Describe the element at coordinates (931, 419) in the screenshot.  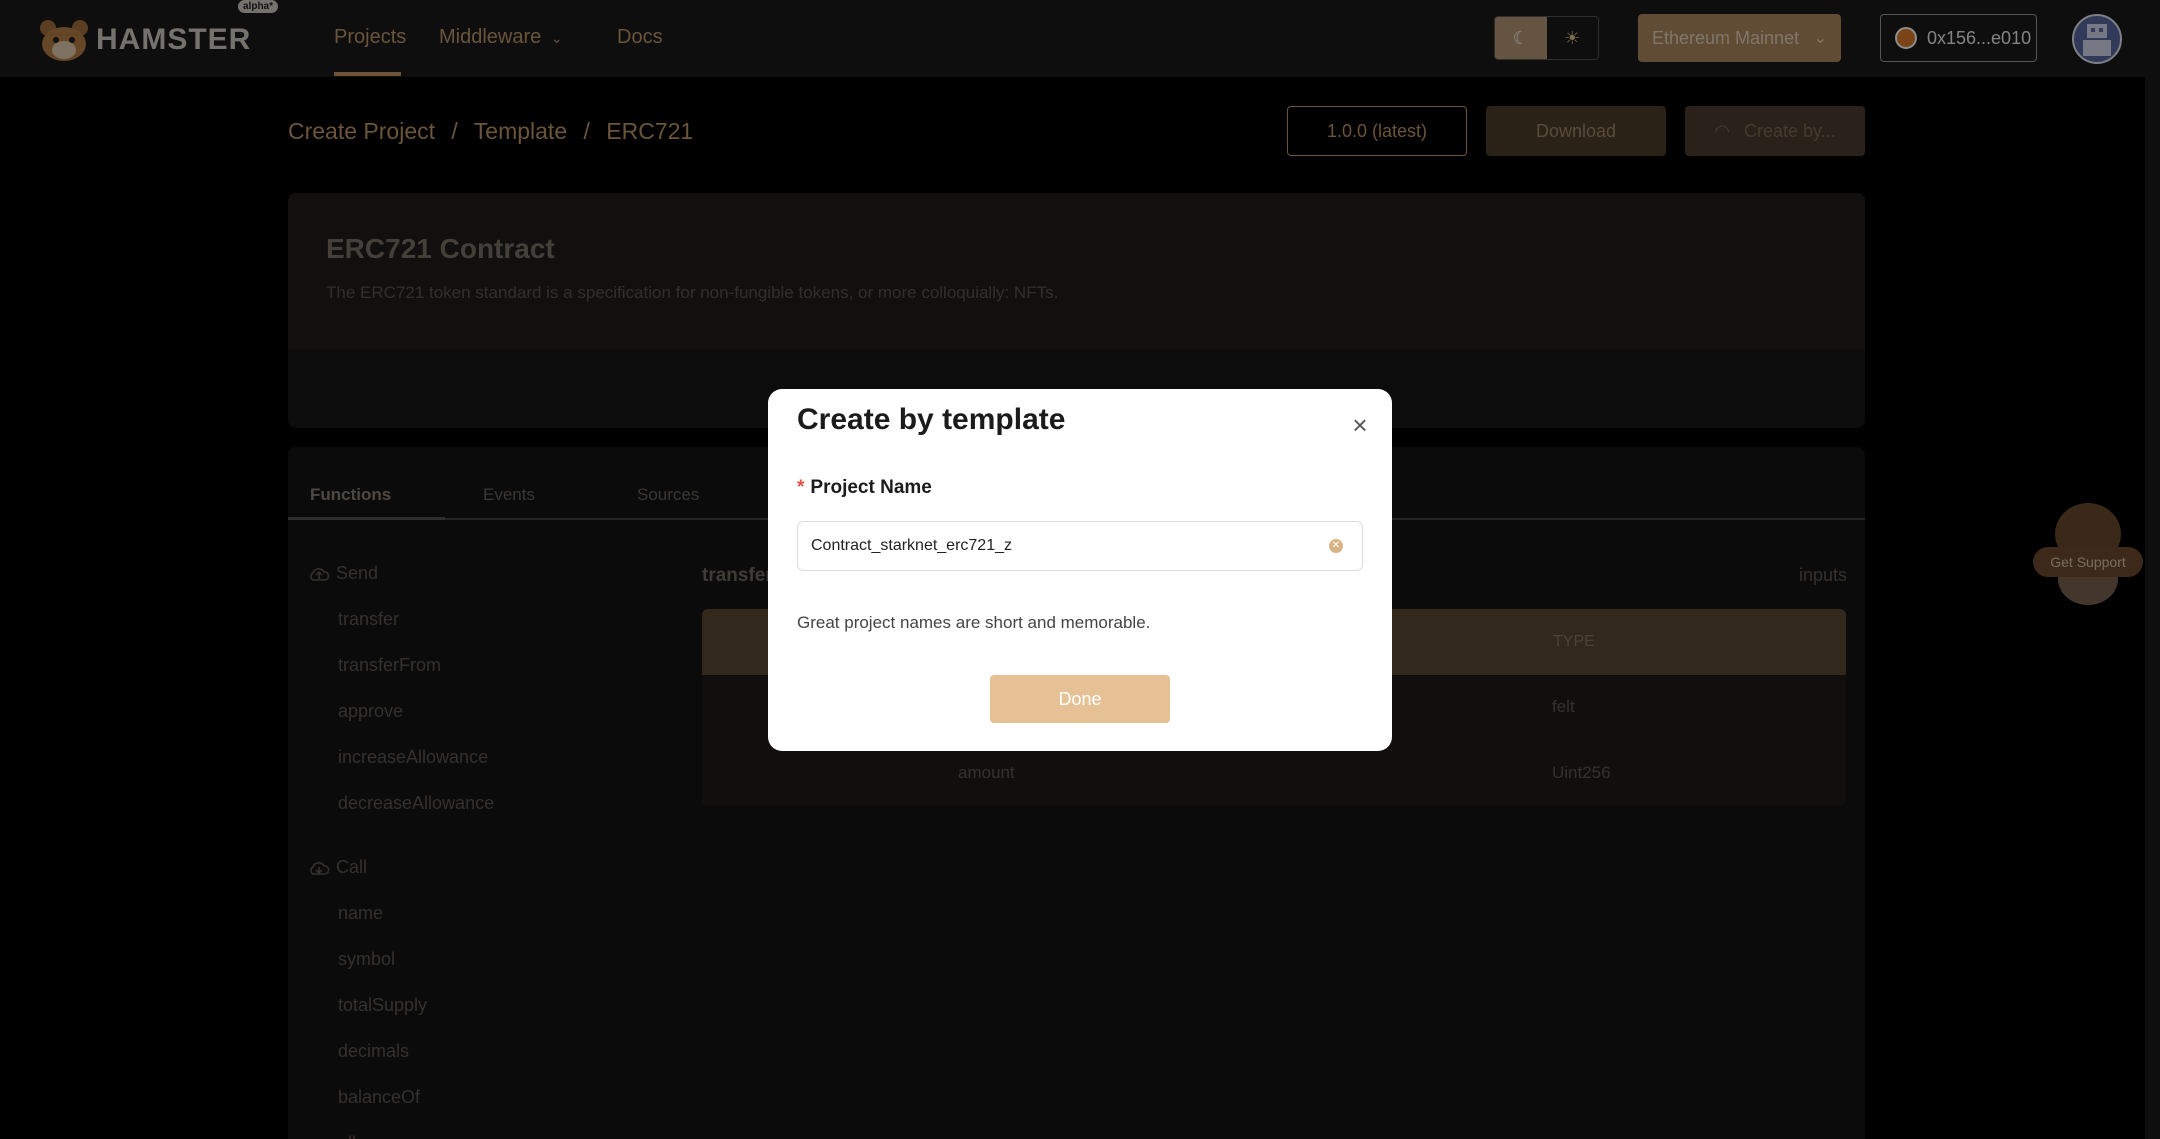
I see `modal-title: Create by template` at that location.